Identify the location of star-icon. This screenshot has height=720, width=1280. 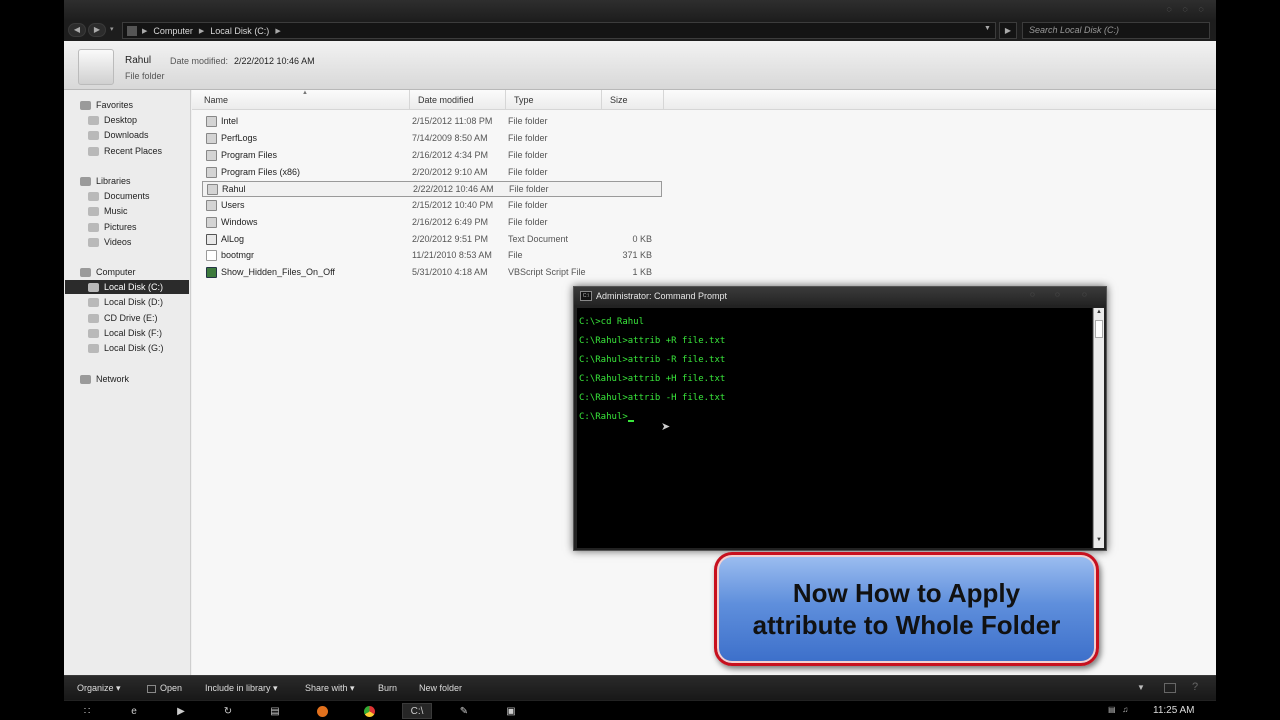
(85, 105).